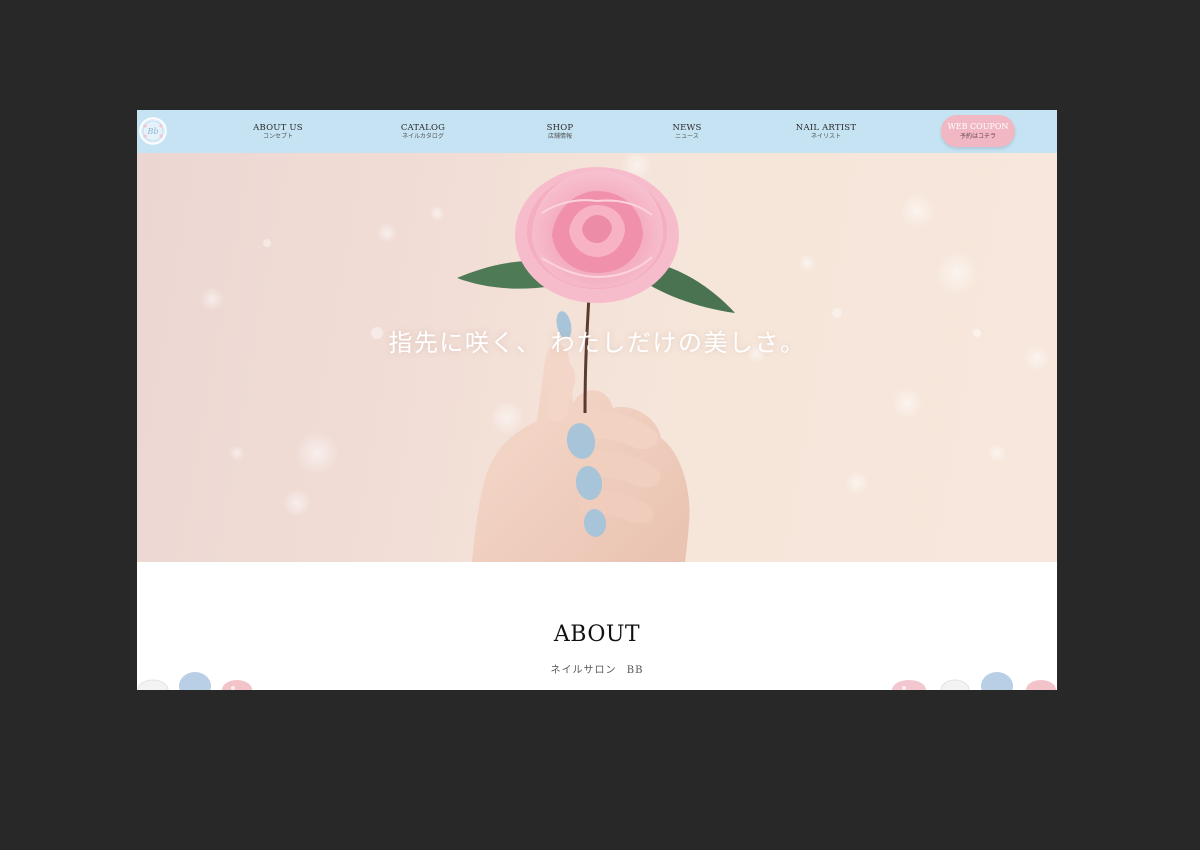 The height and width of the screenshot is (850, 1200). I want to click on nail-tips-decoration-right, so click(974, 681).